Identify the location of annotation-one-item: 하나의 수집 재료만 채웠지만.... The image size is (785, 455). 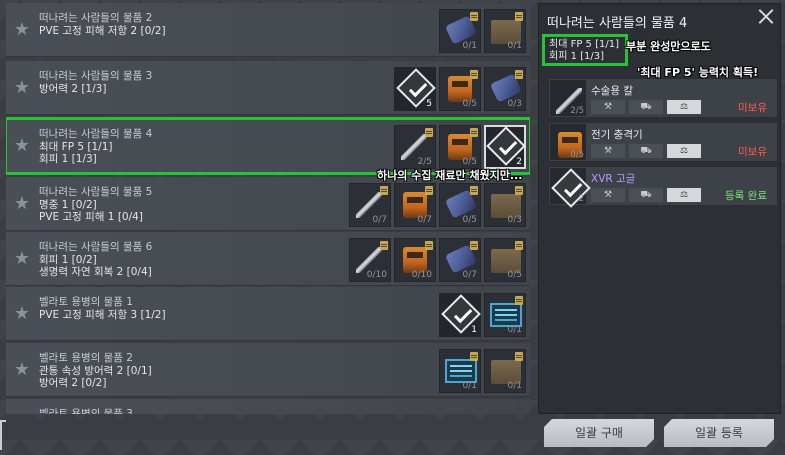
(450, 175).